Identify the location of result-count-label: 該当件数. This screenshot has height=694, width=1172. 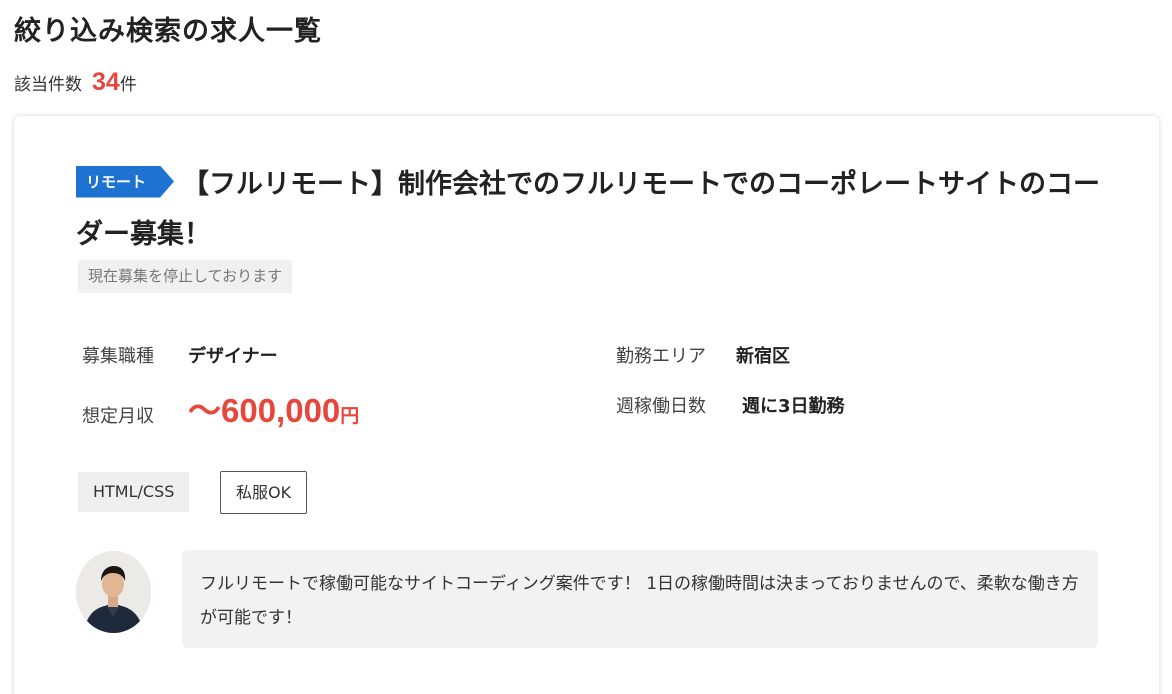
(48, 85).